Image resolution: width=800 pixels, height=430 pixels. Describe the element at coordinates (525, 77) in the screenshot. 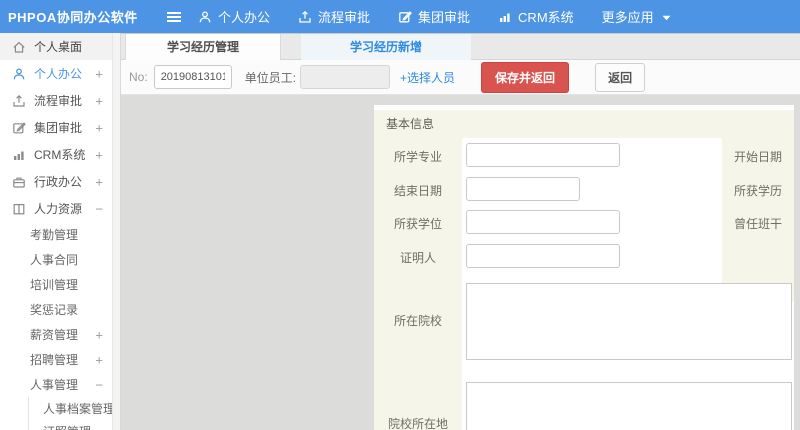

I see `save-and-return-button: 保存并返回` at that location.